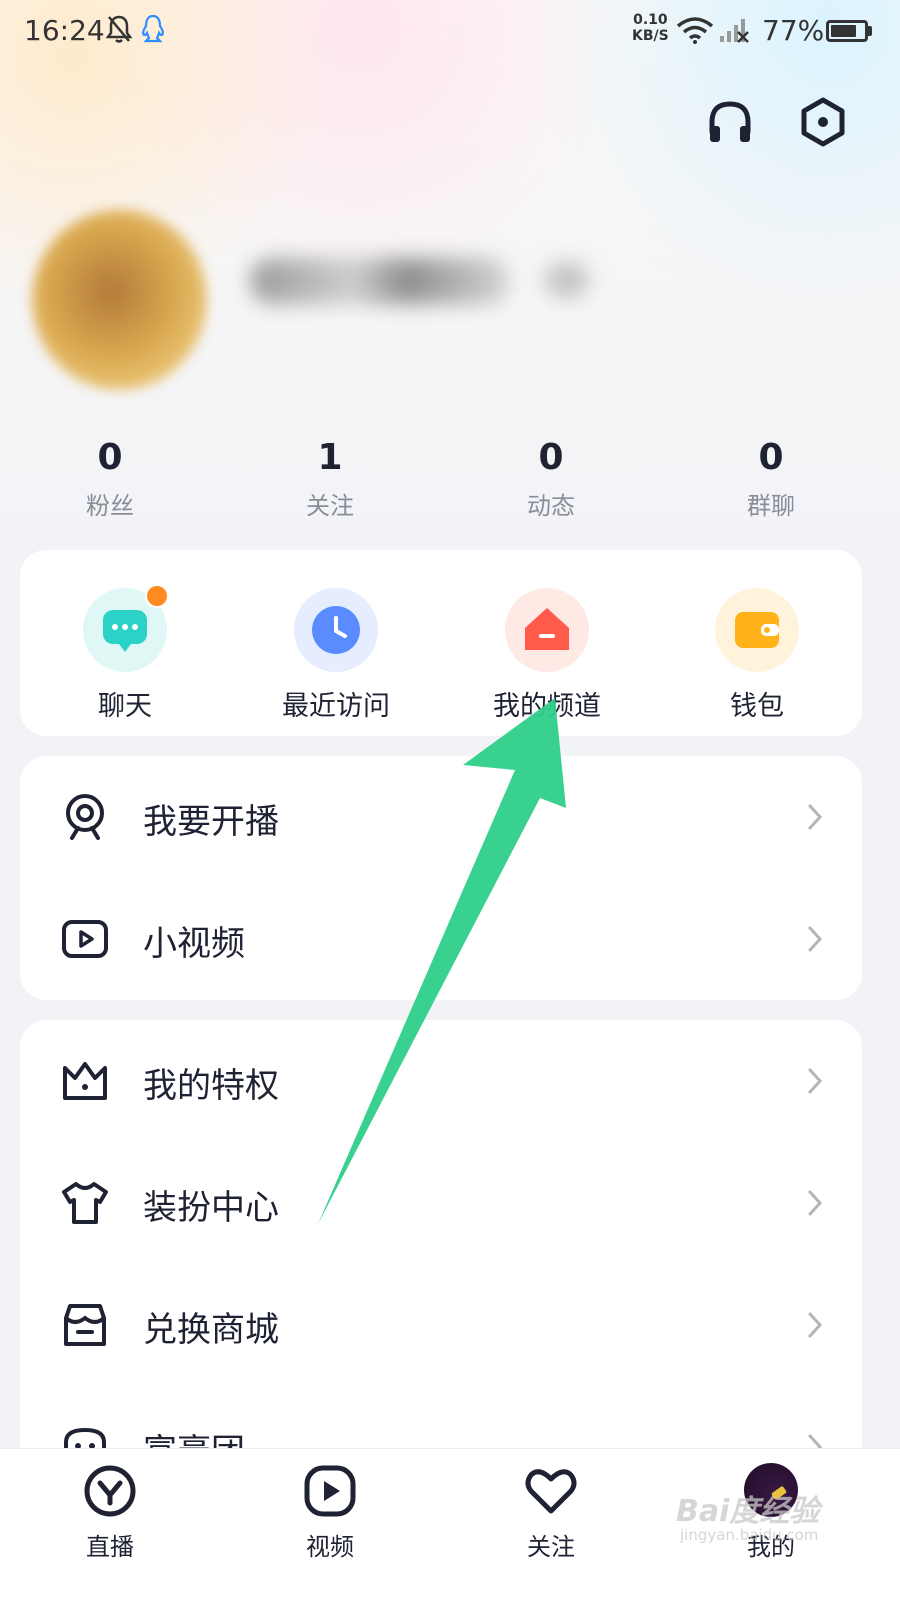 Image resolution: width=900 pixels, height=1601 pixels. What do you see at coordinates (650, 20) in the screenshot?
I see `network-speed-value: 0.10` at bounding box center [650, 20].